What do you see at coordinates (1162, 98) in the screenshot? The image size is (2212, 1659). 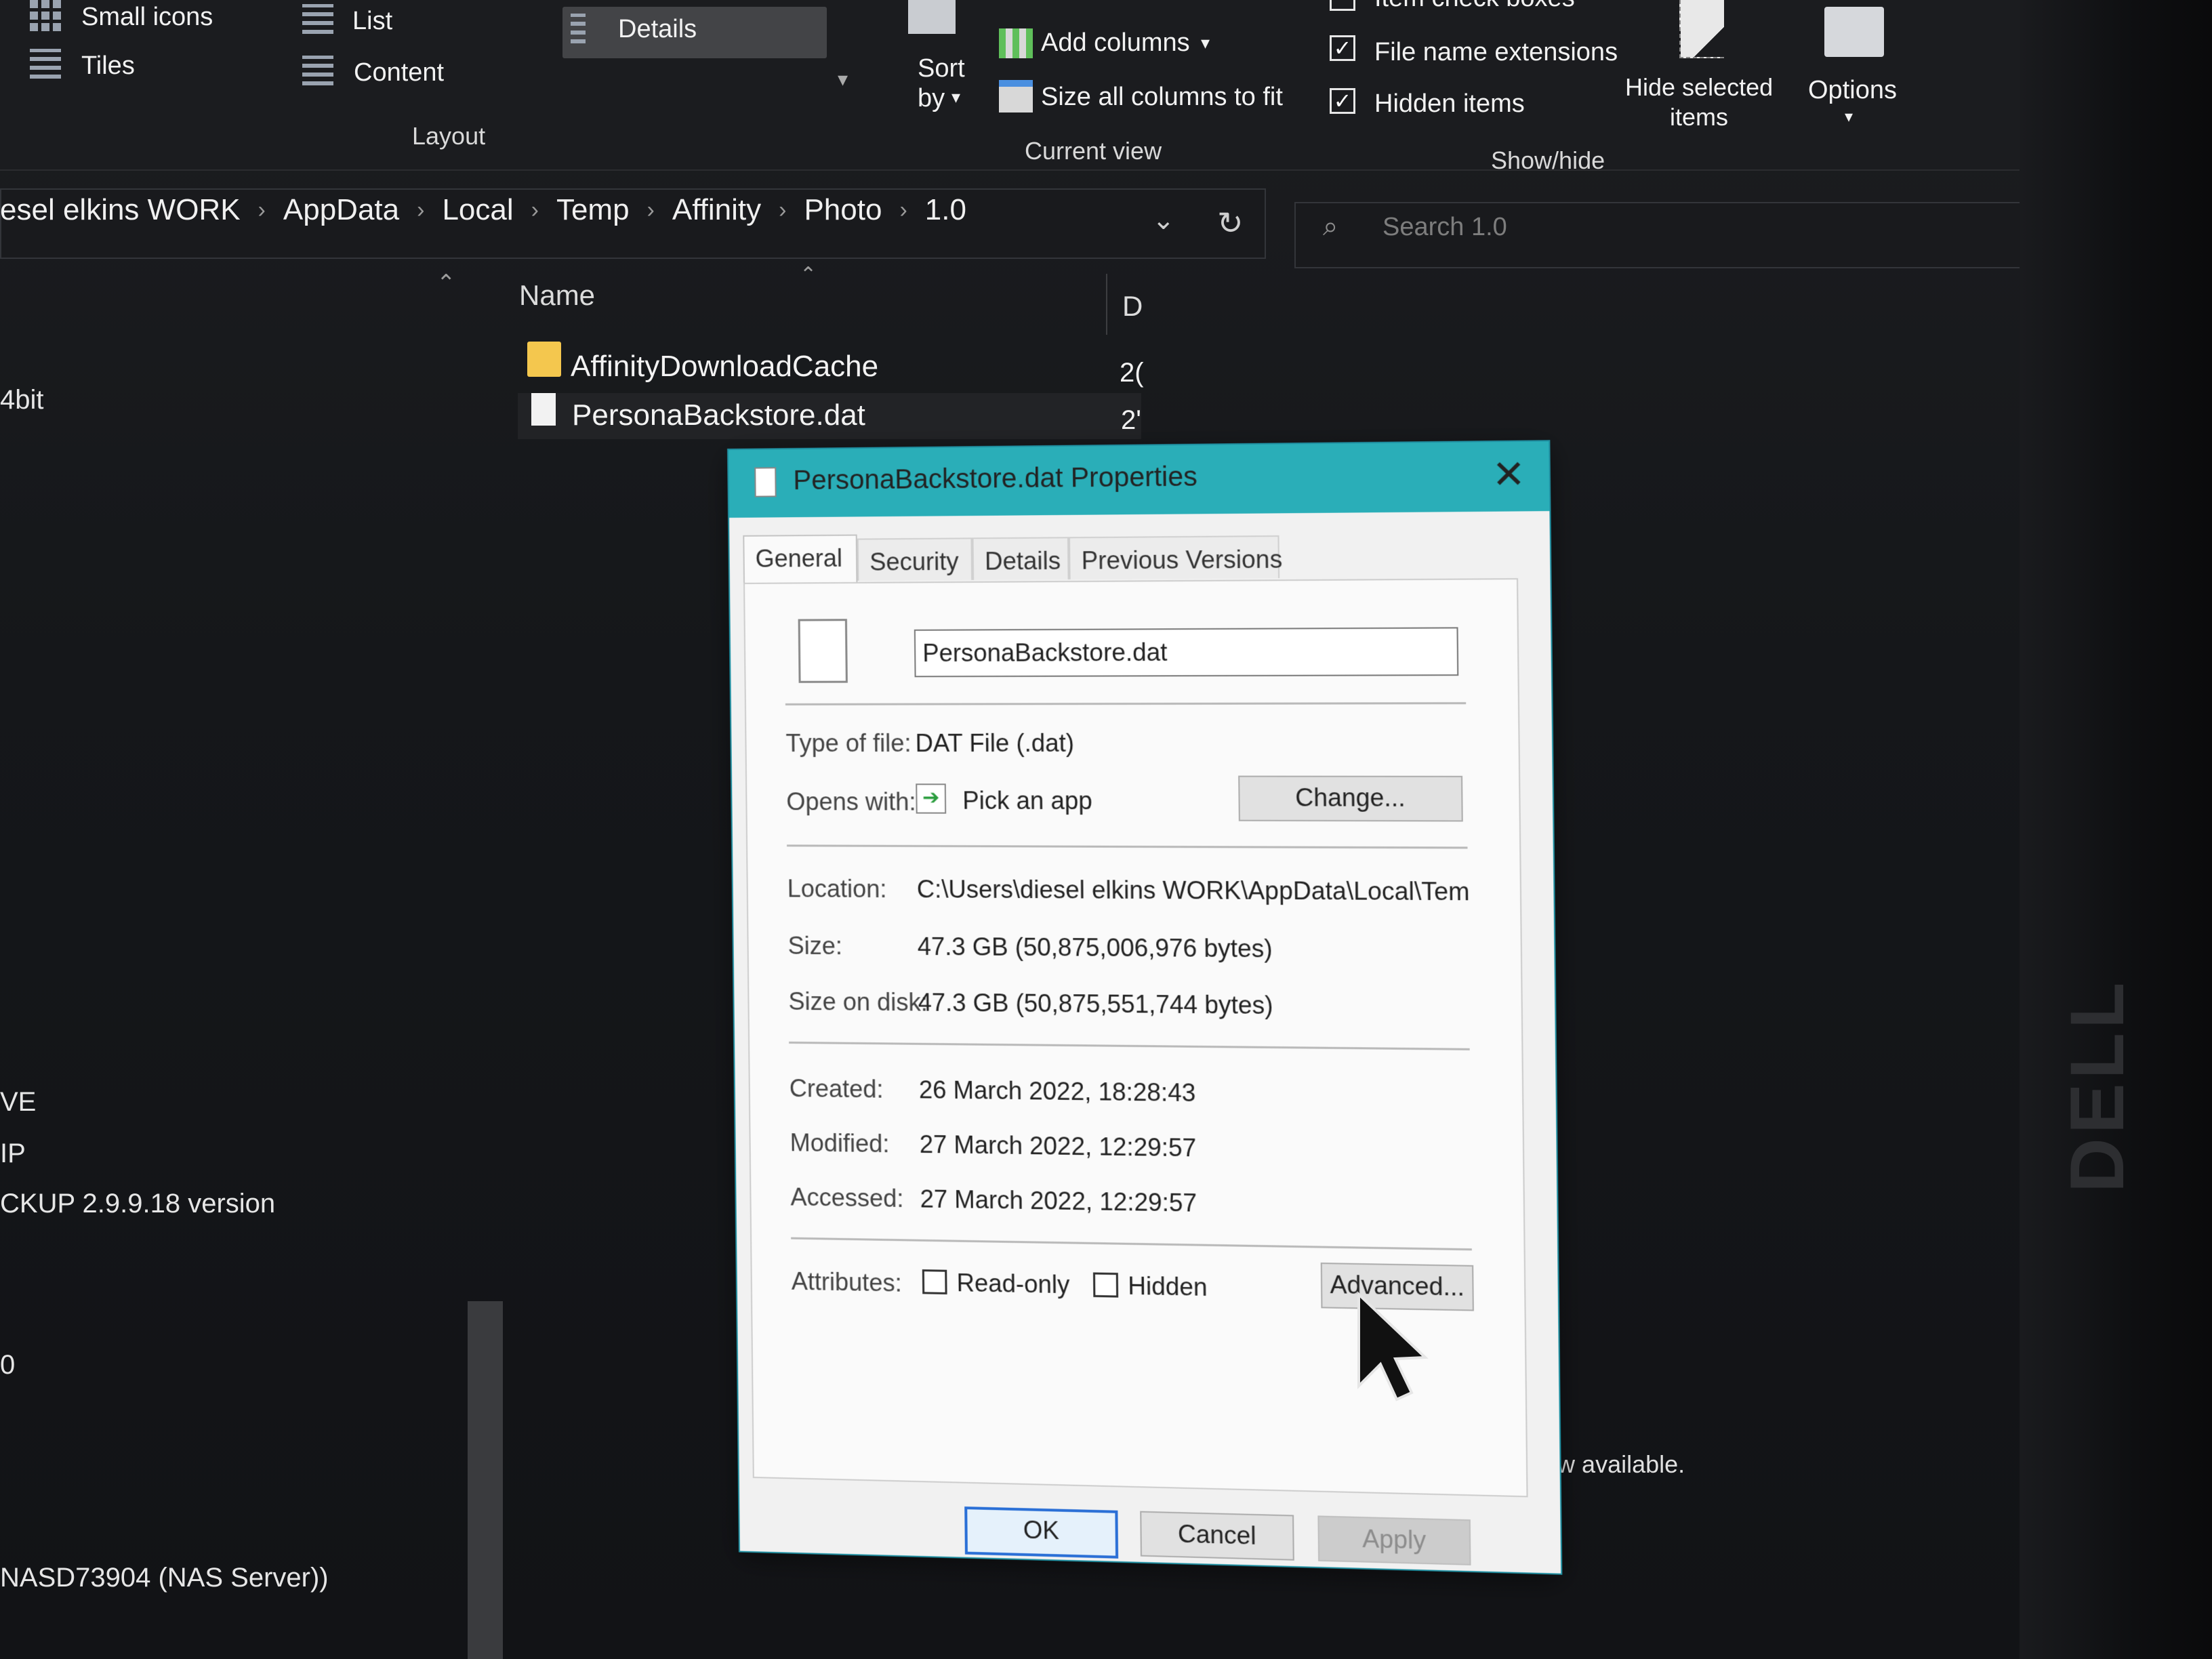 I see `size-all-columns-button: Size all columns to fit` at bounding box center [1162, 98].